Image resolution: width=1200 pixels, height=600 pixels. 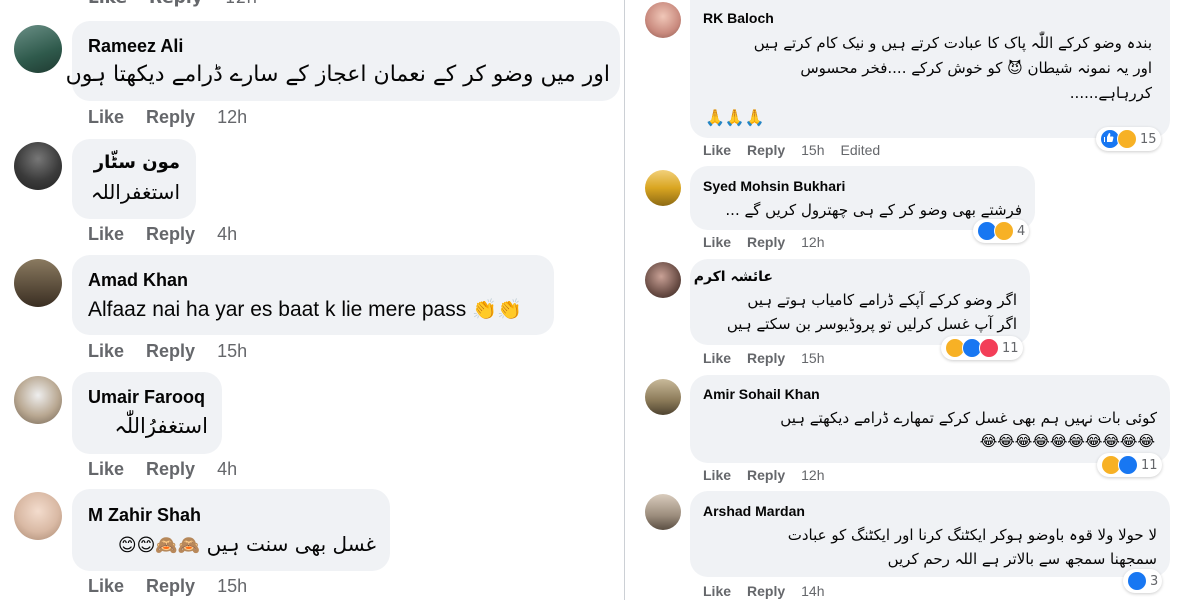 I want to click on reaction-count: 11, so click(x=1149, y=465).